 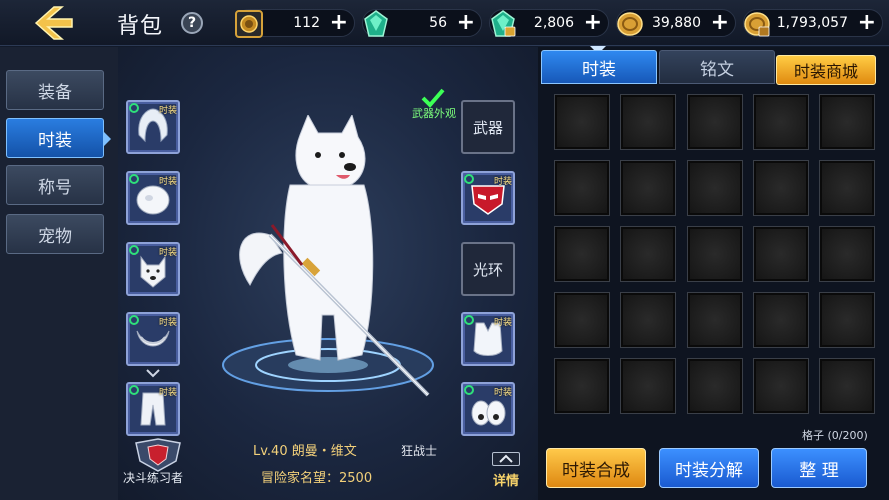 What do you see at coordinates (438, 23) in the screenshot?
I see `currency-value: 56` at bounding box center [438, 23].